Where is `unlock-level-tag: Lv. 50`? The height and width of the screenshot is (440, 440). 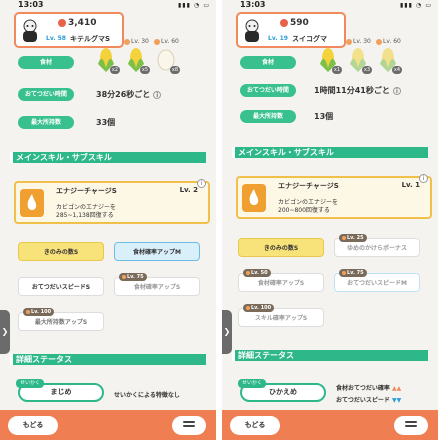
unlock-level-tag: Lv. 50 is located at coordinates (257, 273).